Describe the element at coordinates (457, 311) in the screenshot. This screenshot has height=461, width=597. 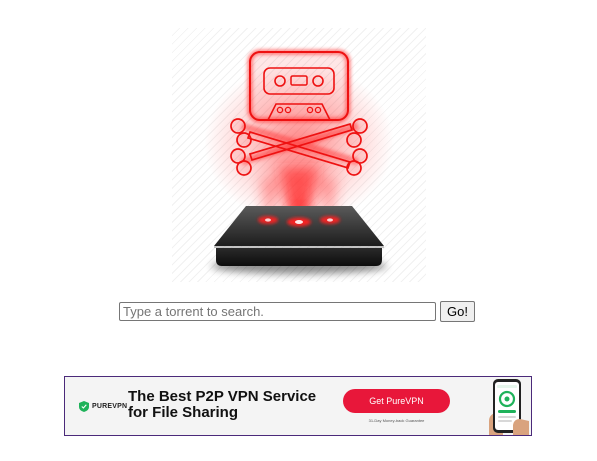
I see `go-button: Go!` at that location.